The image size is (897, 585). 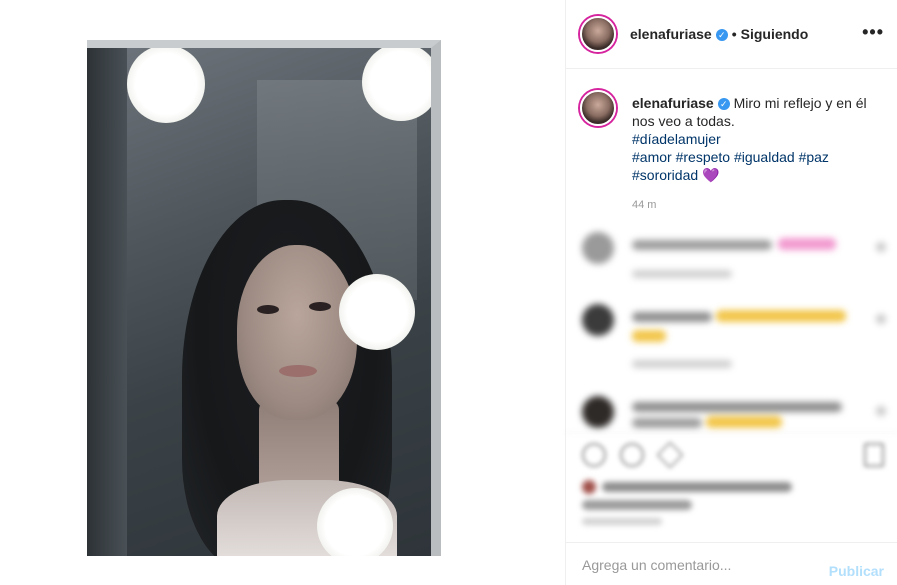 I want to click on purple-heart-emoji: 💜, so click(x=711, y=175).